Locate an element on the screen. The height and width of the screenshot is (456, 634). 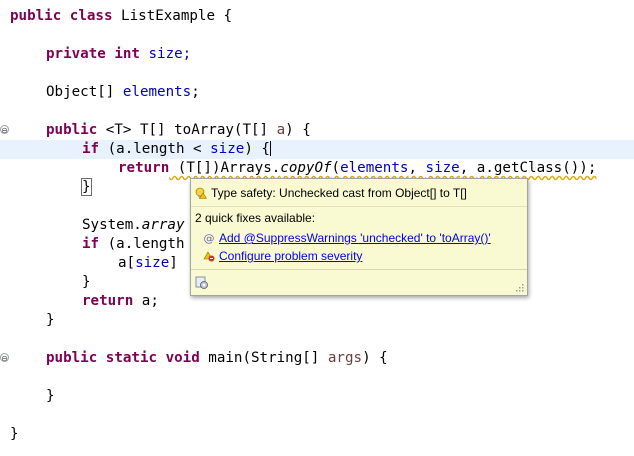
quick-fix-count: 2 quick fixes available: is located at coordinates (255, 218).